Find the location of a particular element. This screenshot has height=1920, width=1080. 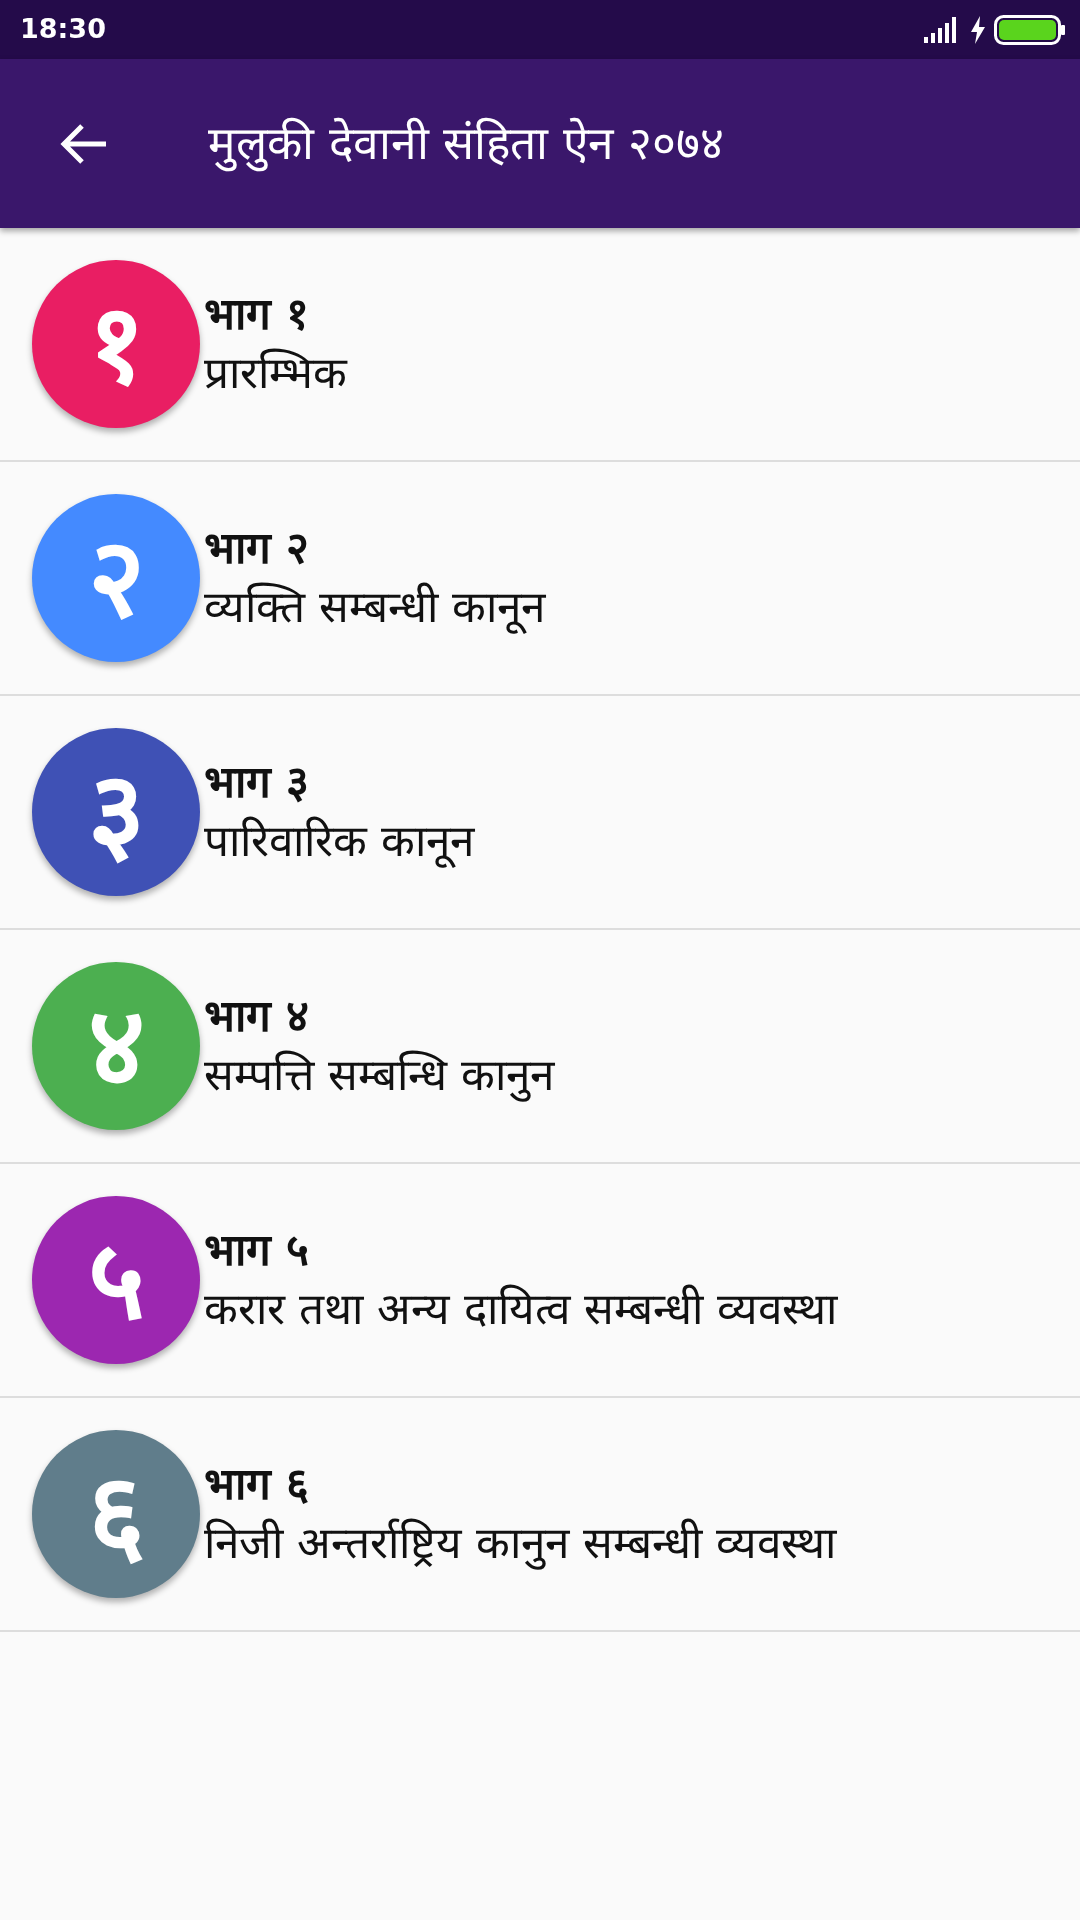

part-subtitle: प्रारम्भिक is located at coordinates (275, 372).